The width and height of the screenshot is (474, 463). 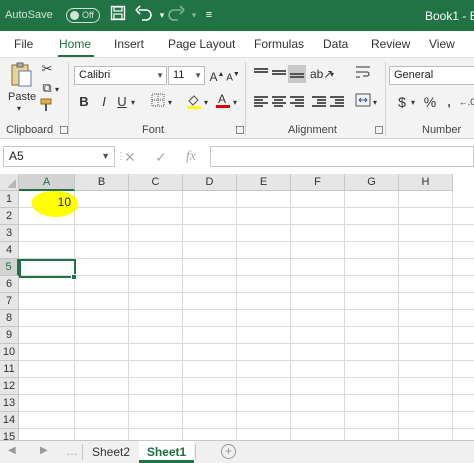 I want to click on paste-label: Paste, so click(x=22, y=97).